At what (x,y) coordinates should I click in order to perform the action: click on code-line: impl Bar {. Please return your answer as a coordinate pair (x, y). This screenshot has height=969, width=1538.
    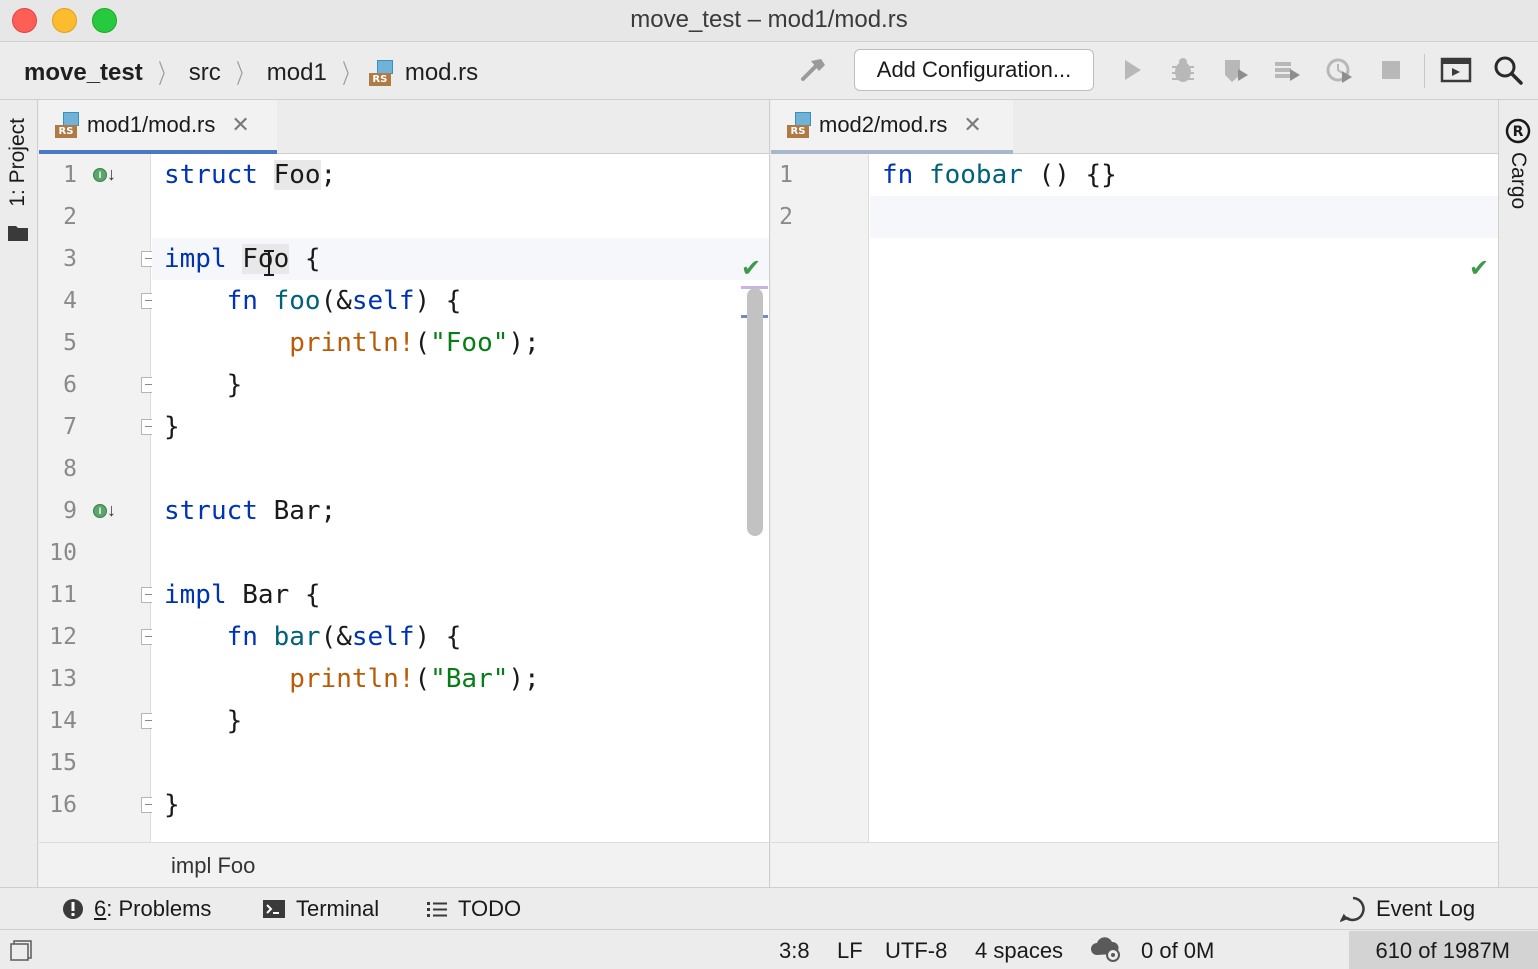
    Looking at the image, I should click on (242, 595).